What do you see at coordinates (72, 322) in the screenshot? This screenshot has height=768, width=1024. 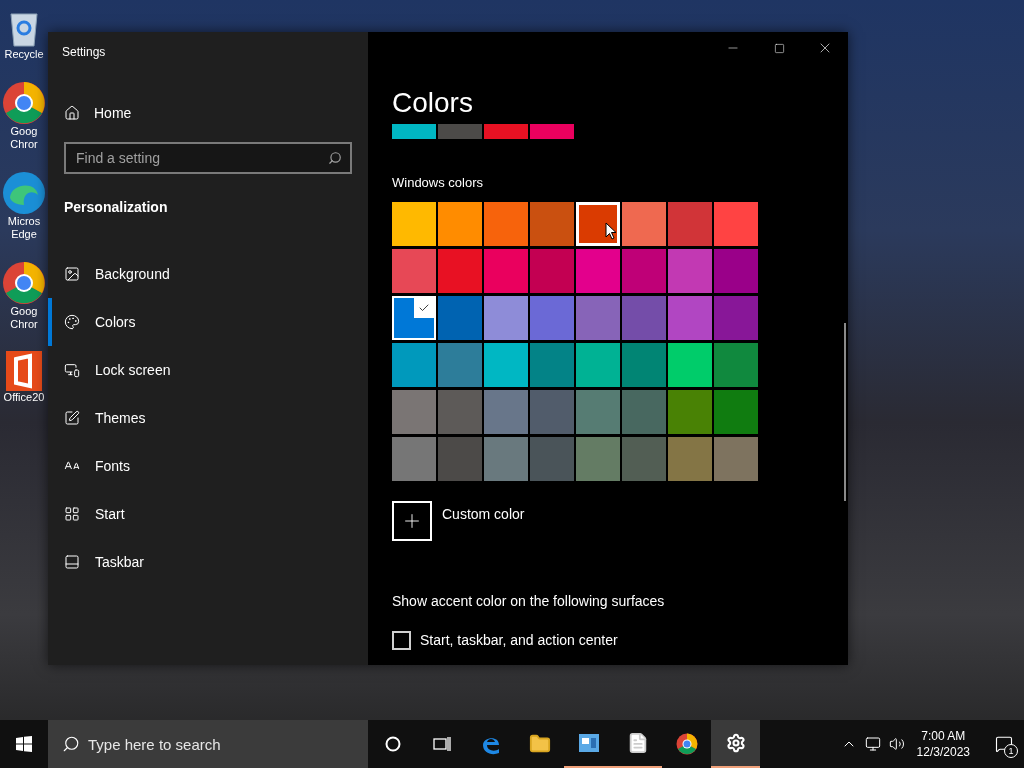 I see `palette-icon` at bounding box center [72, 322].